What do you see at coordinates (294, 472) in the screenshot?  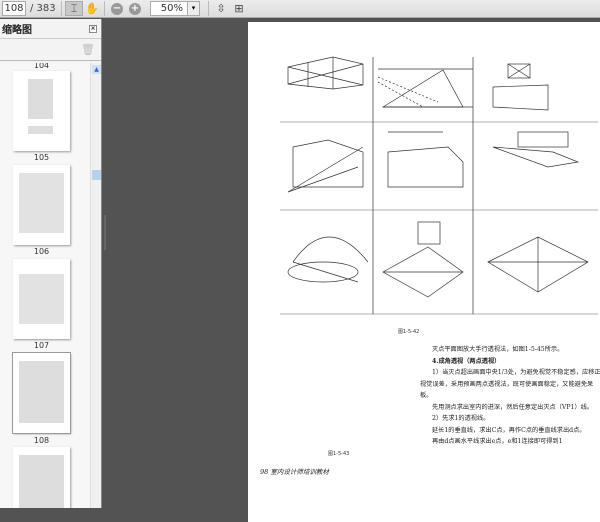 I see `page-footer: 98 室内设计师培训教材` at bounding box center [294, 472].